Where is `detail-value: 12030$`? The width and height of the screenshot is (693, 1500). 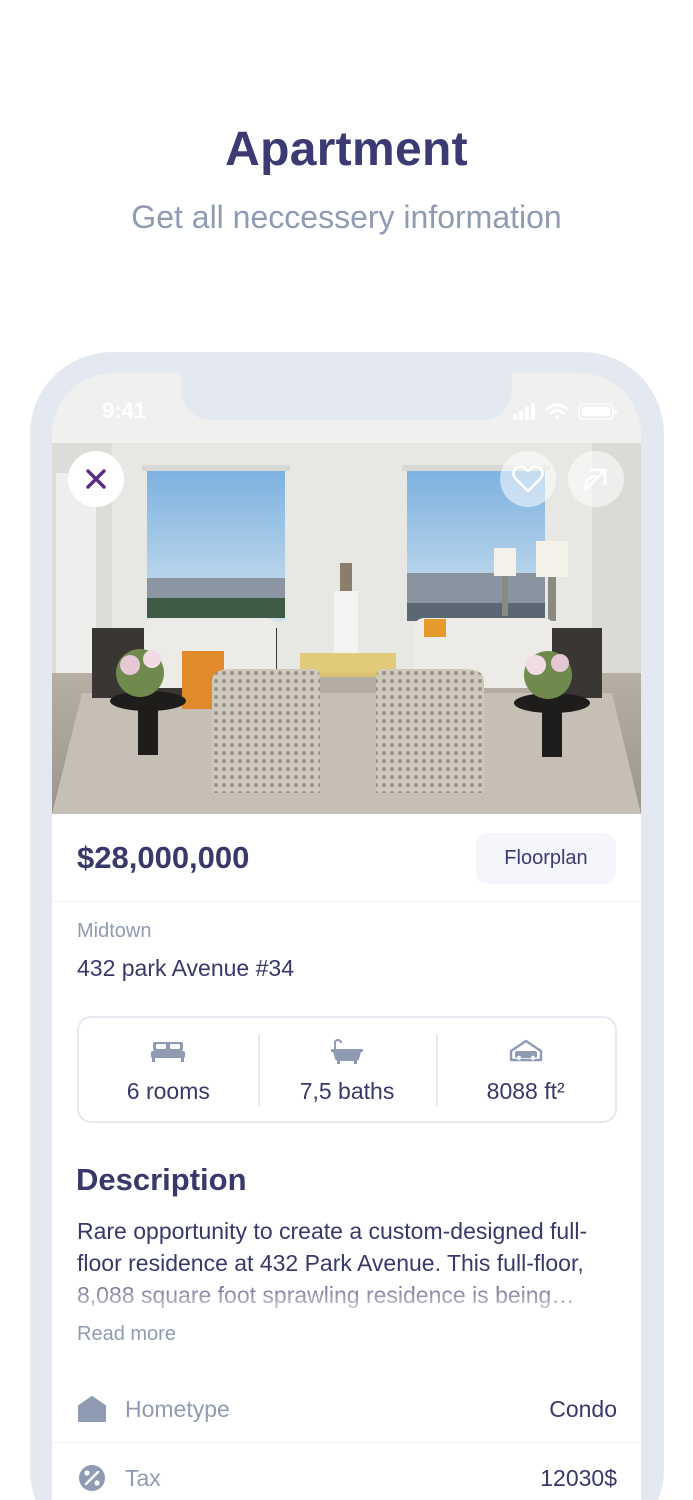
detail-value: 12030$ is located at coordinates (578, 1477).